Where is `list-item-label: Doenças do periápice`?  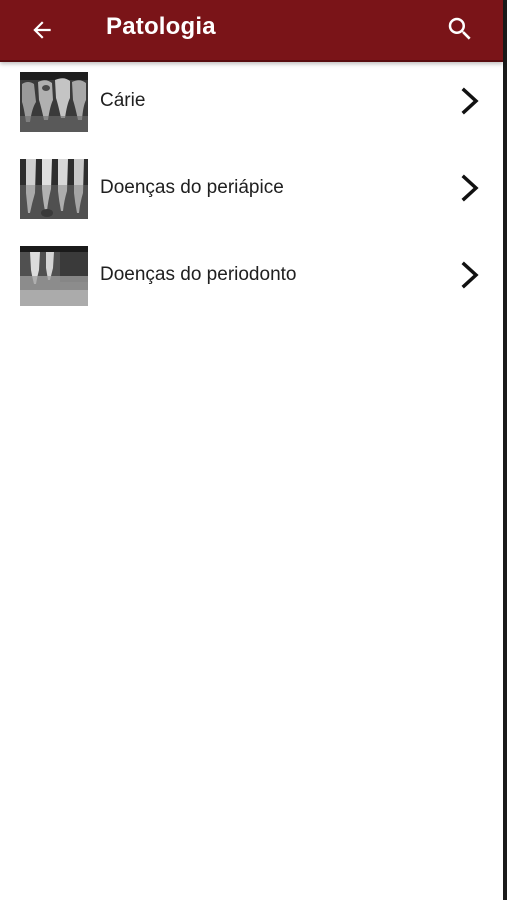
list-item-label: Doenças do periápice is located at coordinates (192, 187).